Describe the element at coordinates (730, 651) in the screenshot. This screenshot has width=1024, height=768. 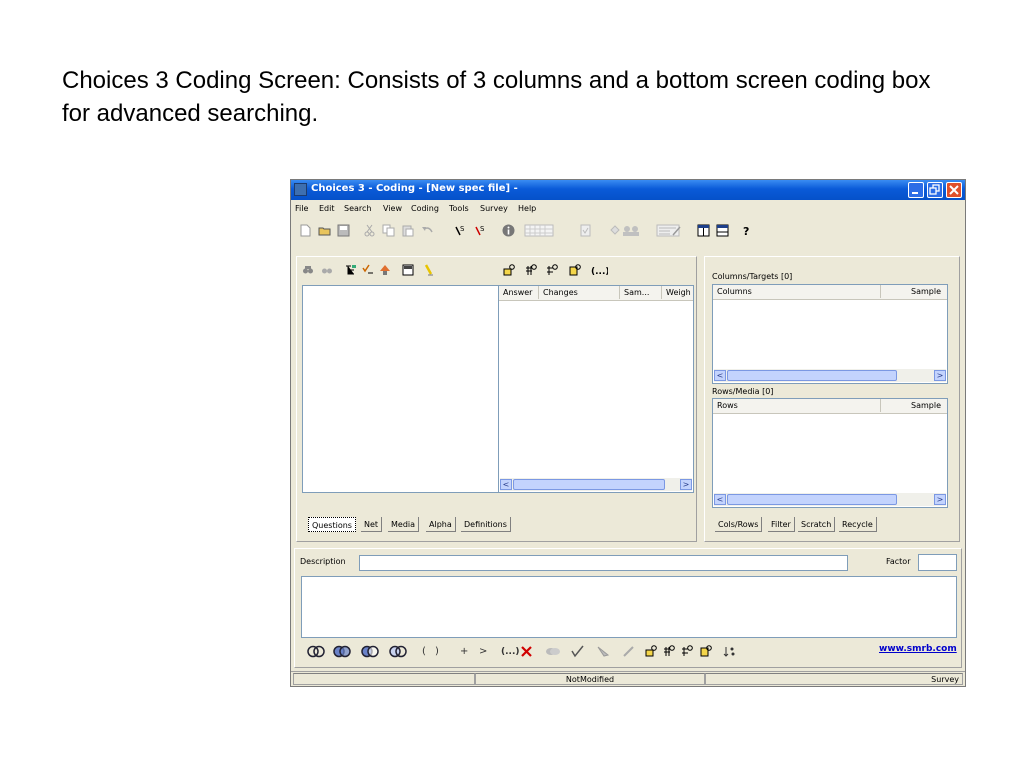
I see `sort-az-icon` at that location.